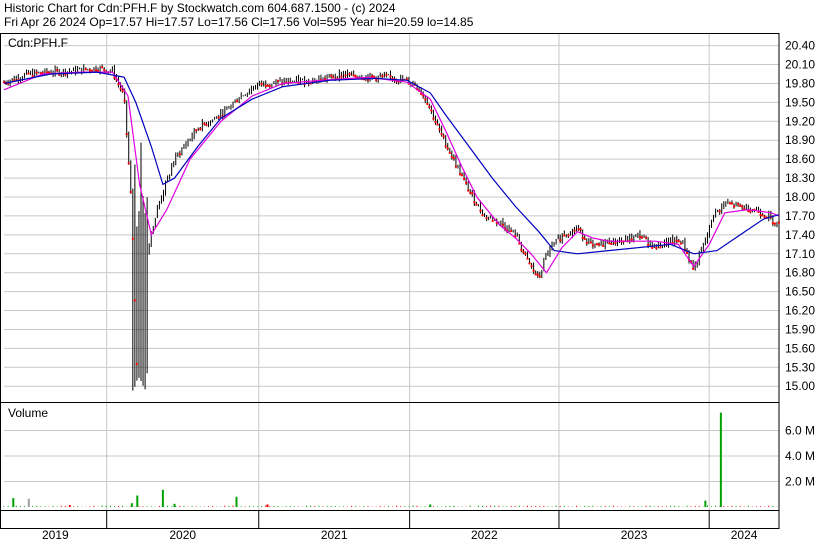 This screenshot has width=830, height=543. Describe the element at coordinates (744, 535) in the screenshot. I see `x-tick-label: 2024` at that location.